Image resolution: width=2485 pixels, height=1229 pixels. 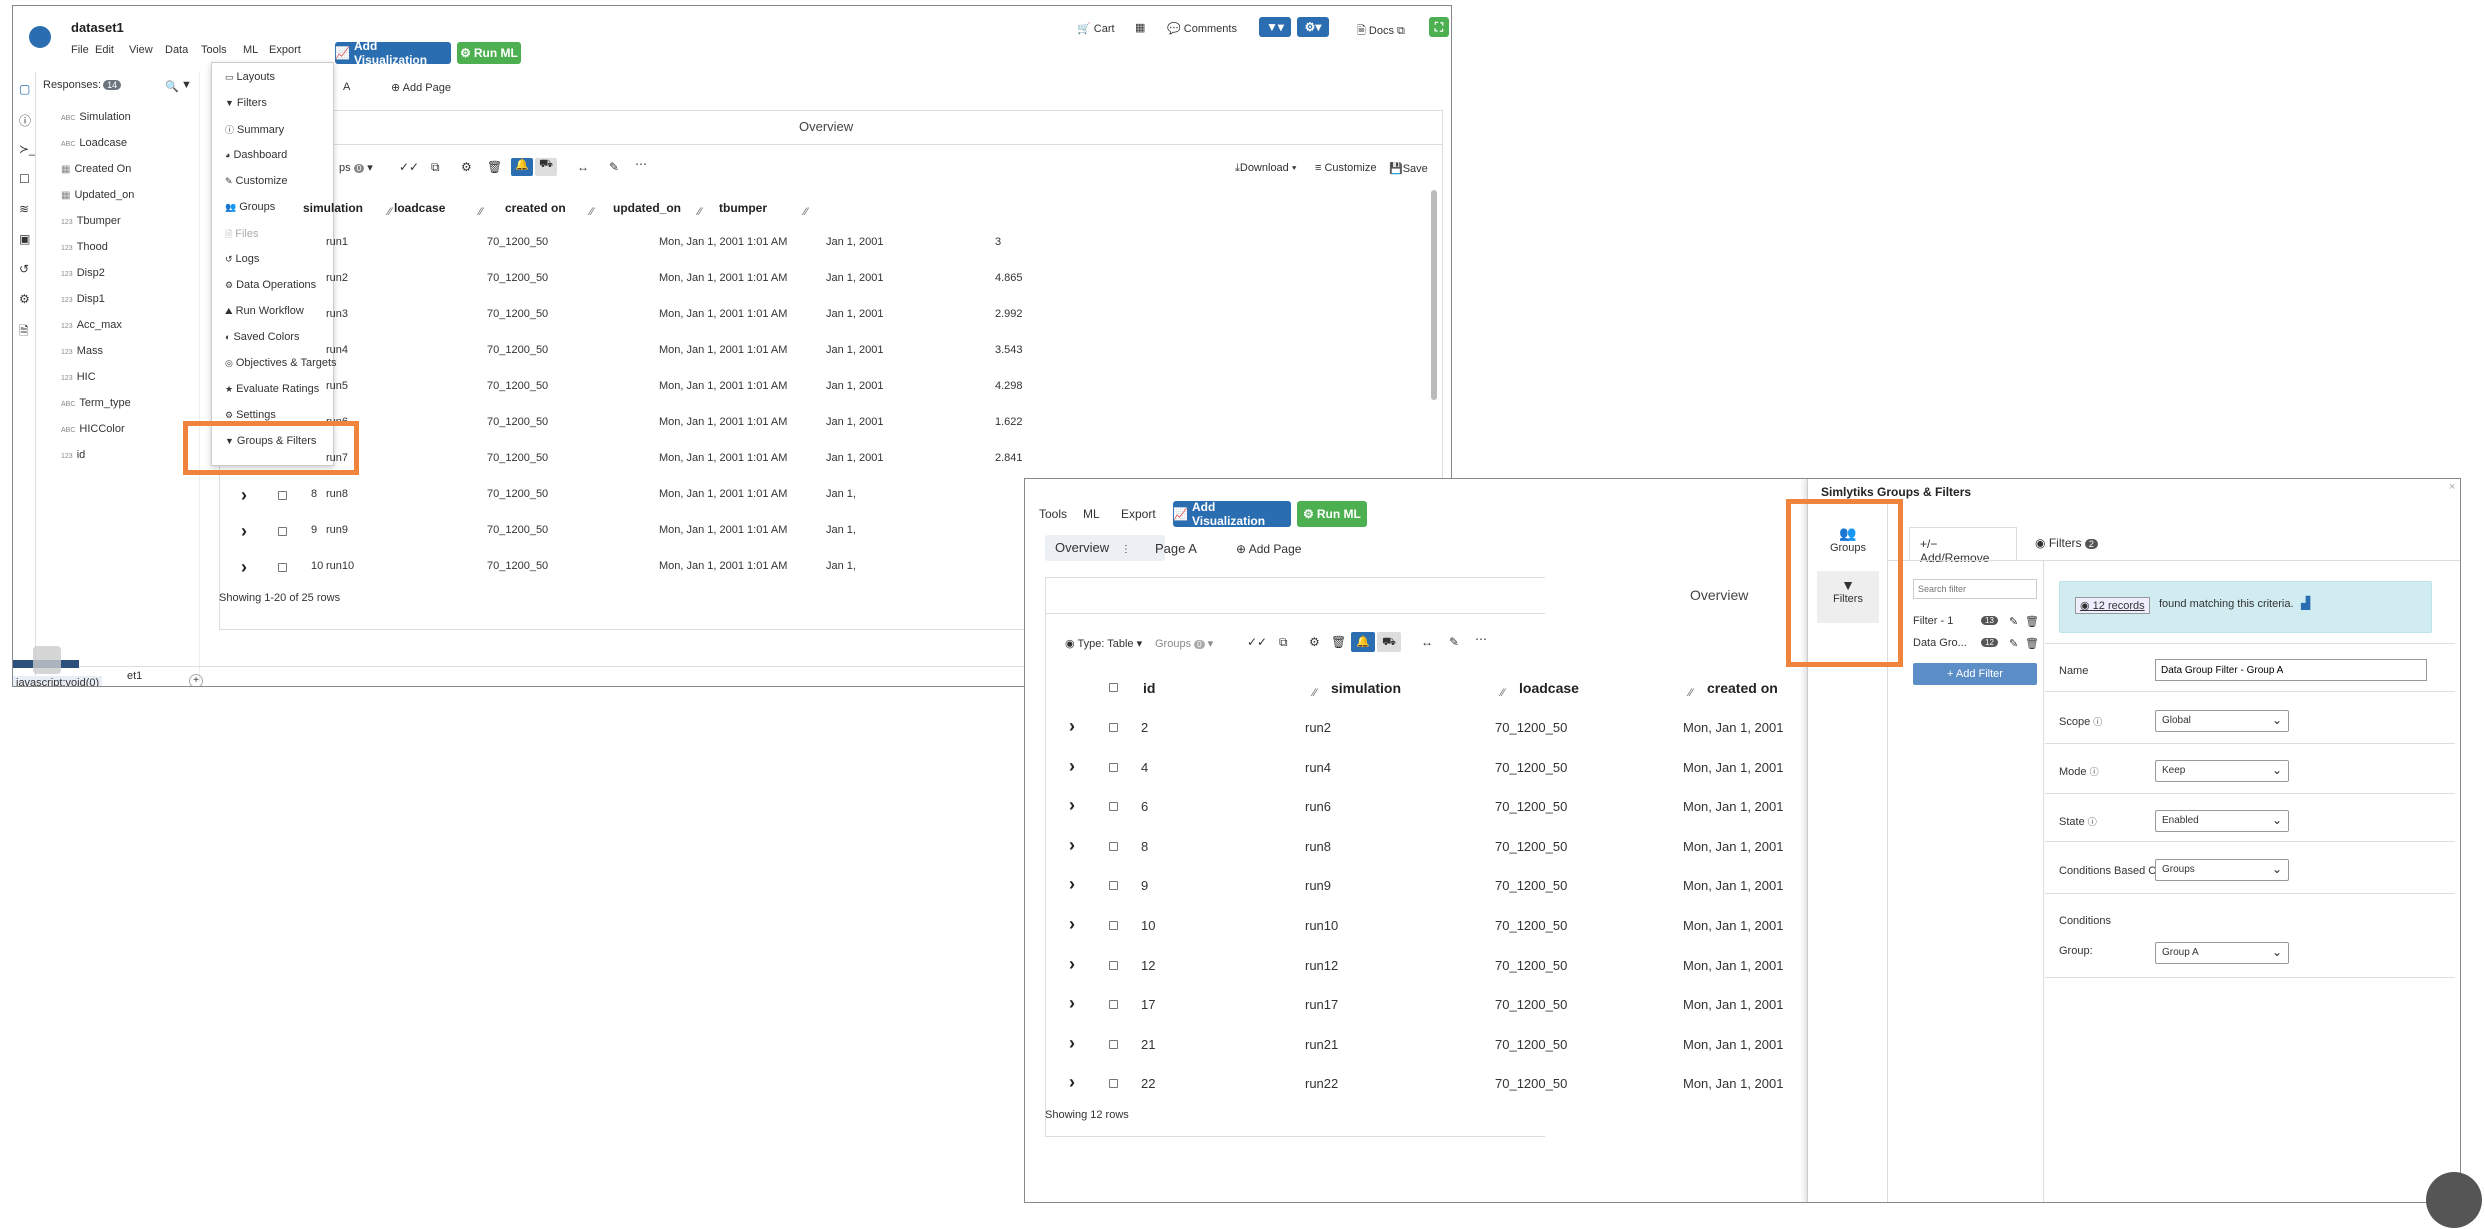 What do you see at coordinates (1963, 546) in the screenshot?
I see `tab-add-remove: +/− Add/Remove` at bounding box center [1963, 546].